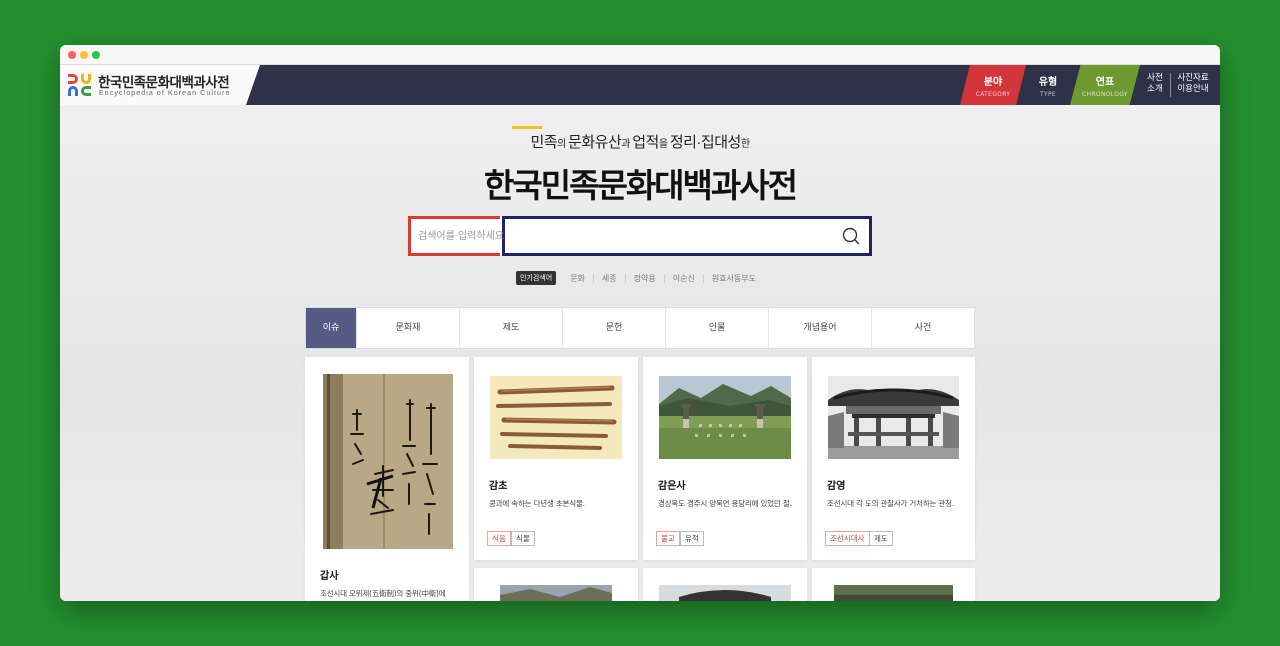  I want to click on card-description: 경상북도 경주시 양북면 용당리에 있었던 절., so click(725, 503).